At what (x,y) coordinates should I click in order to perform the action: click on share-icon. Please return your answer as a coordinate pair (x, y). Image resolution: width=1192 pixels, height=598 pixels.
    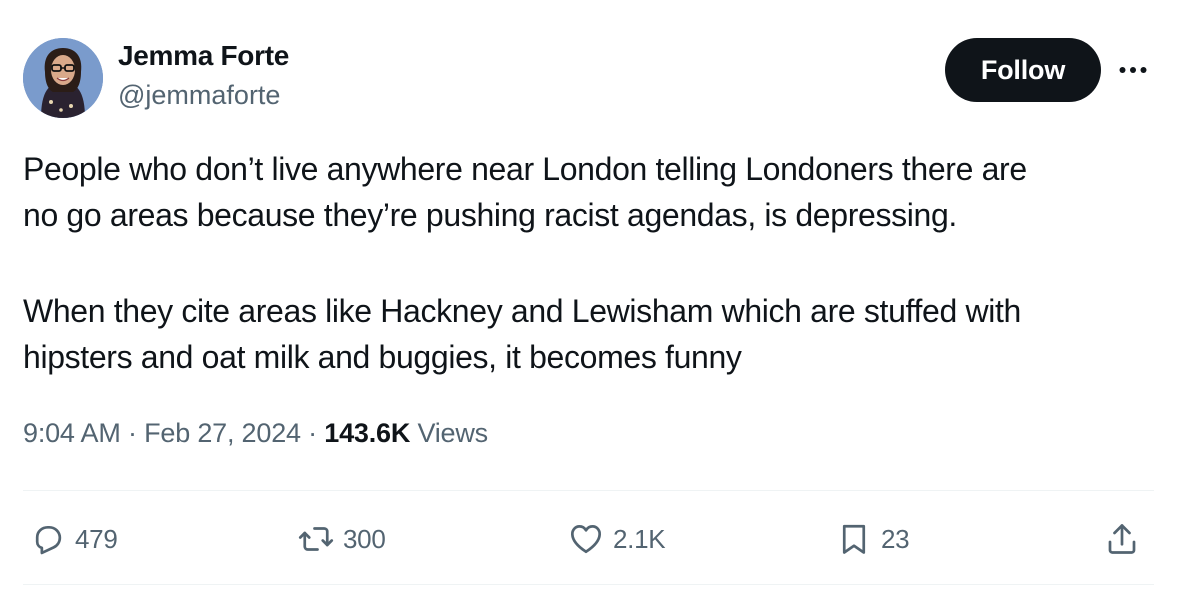
    Looking at the image, I should click on (1122, 539).